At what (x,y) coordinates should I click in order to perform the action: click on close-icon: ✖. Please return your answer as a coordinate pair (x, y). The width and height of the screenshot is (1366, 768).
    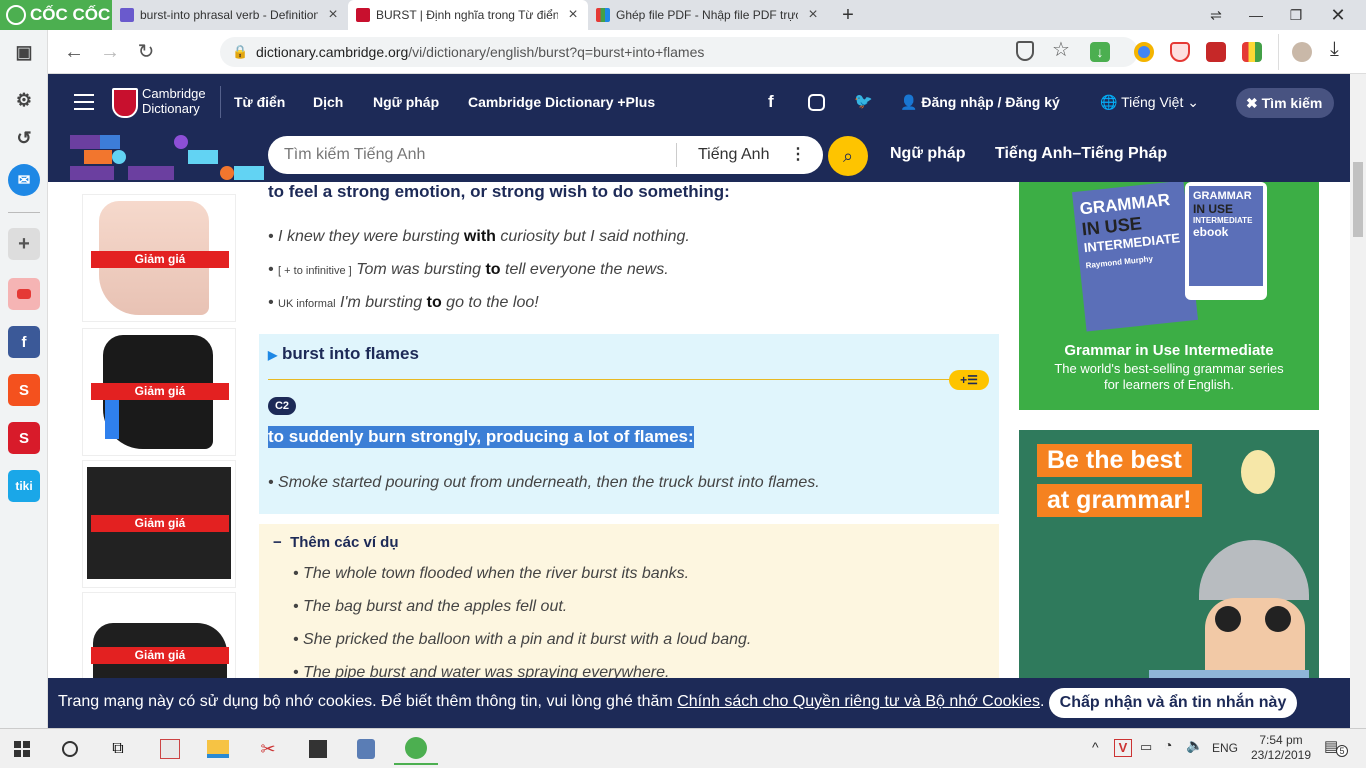
    Looking at the image, I should click on (1254, 103).